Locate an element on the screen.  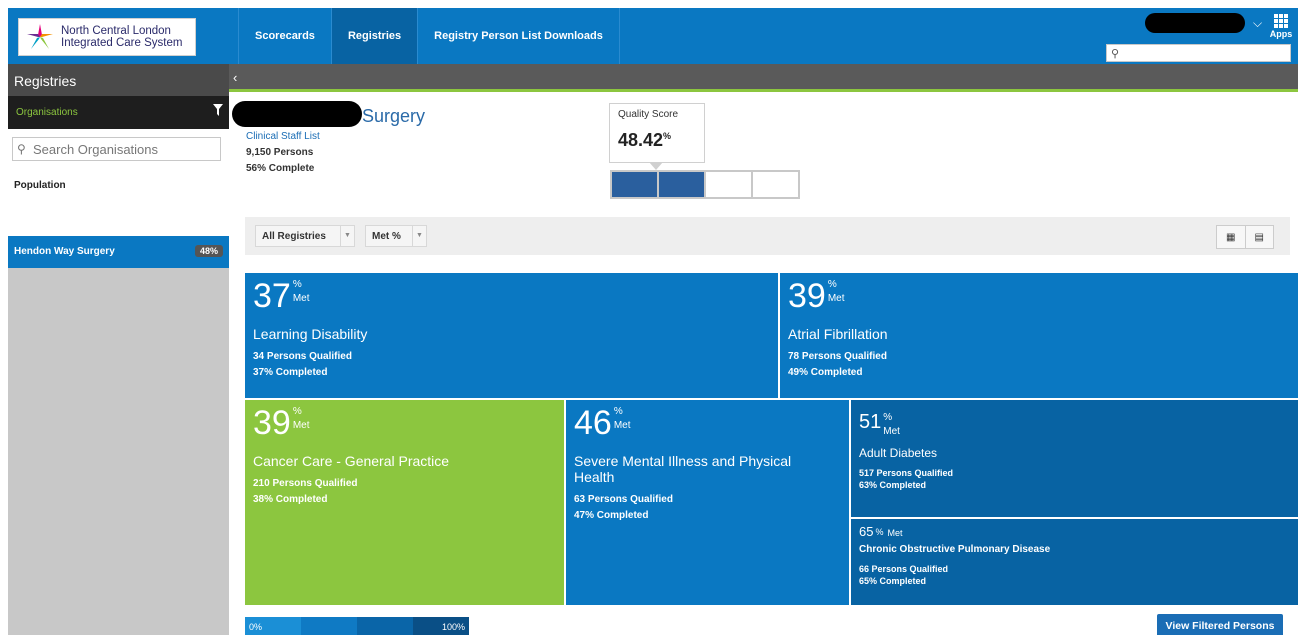
search-organisations-input: ⚲ Search Organisations is located at coordinates (116, 149).